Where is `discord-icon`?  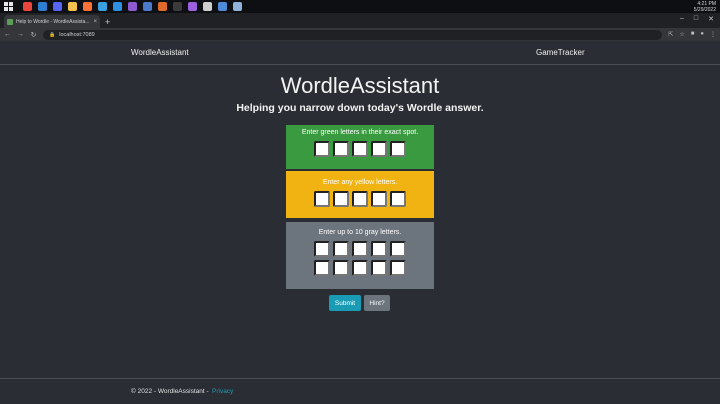 discord-icon is located at coordinates (57, 6).